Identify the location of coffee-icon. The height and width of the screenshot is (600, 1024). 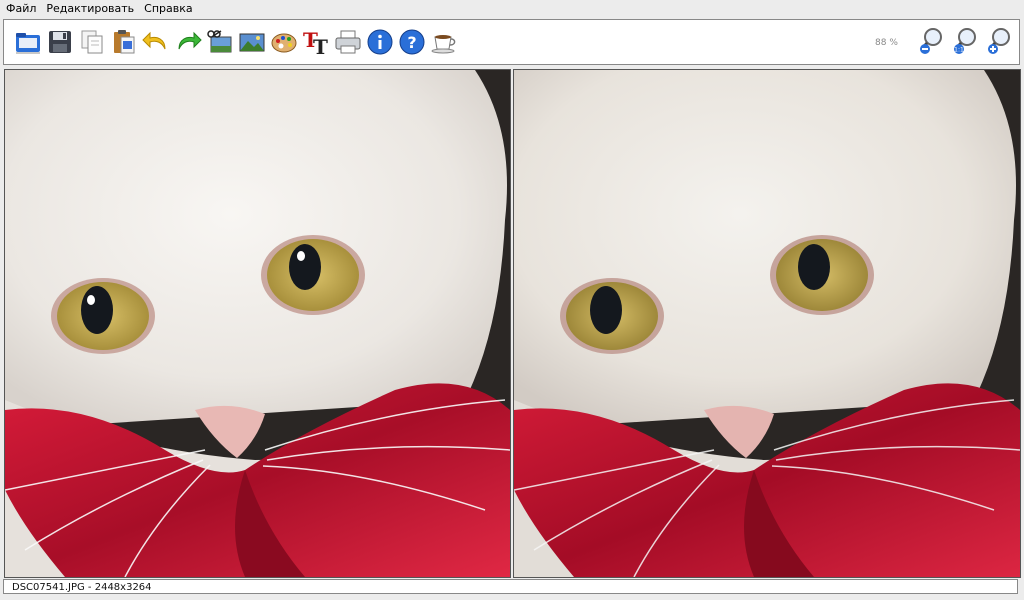
(443, 44).